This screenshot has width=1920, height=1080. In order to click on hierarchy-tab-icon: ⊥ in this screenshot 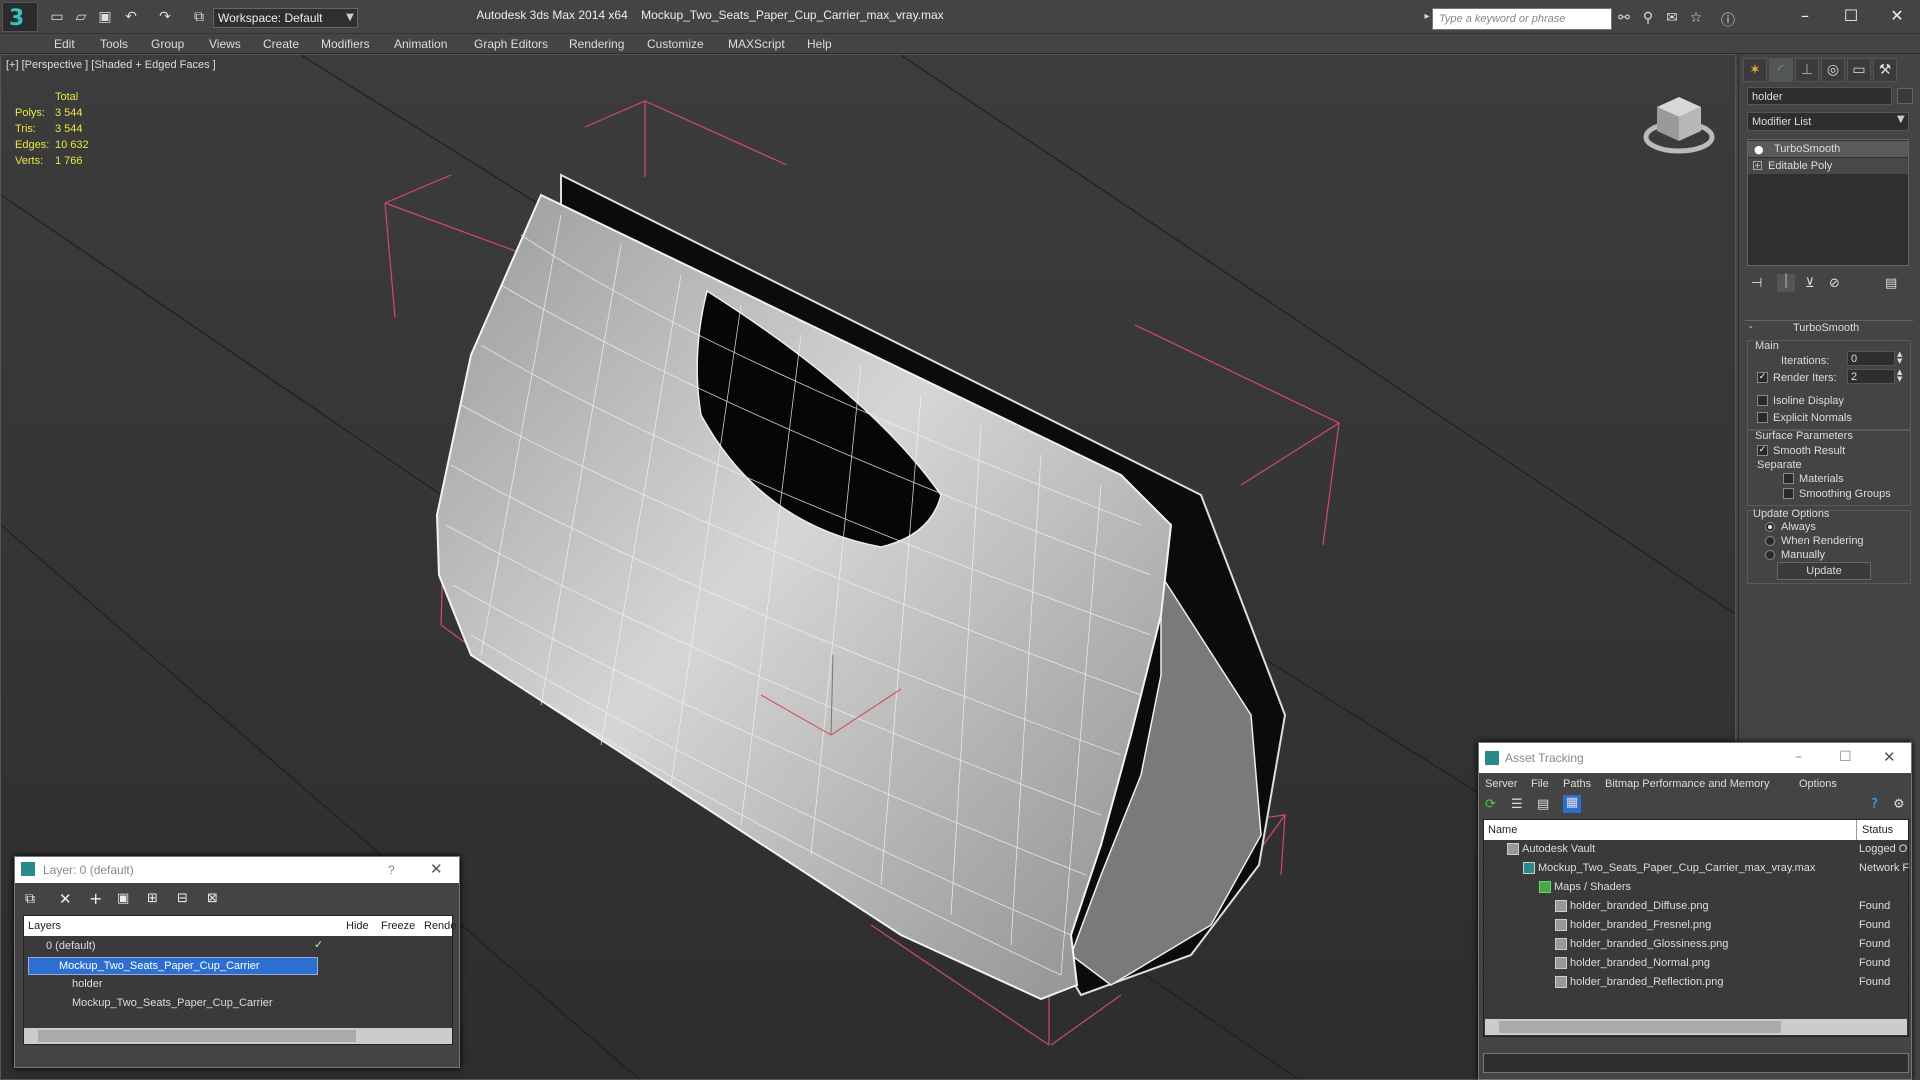, I will do `click(1807, 70)`.